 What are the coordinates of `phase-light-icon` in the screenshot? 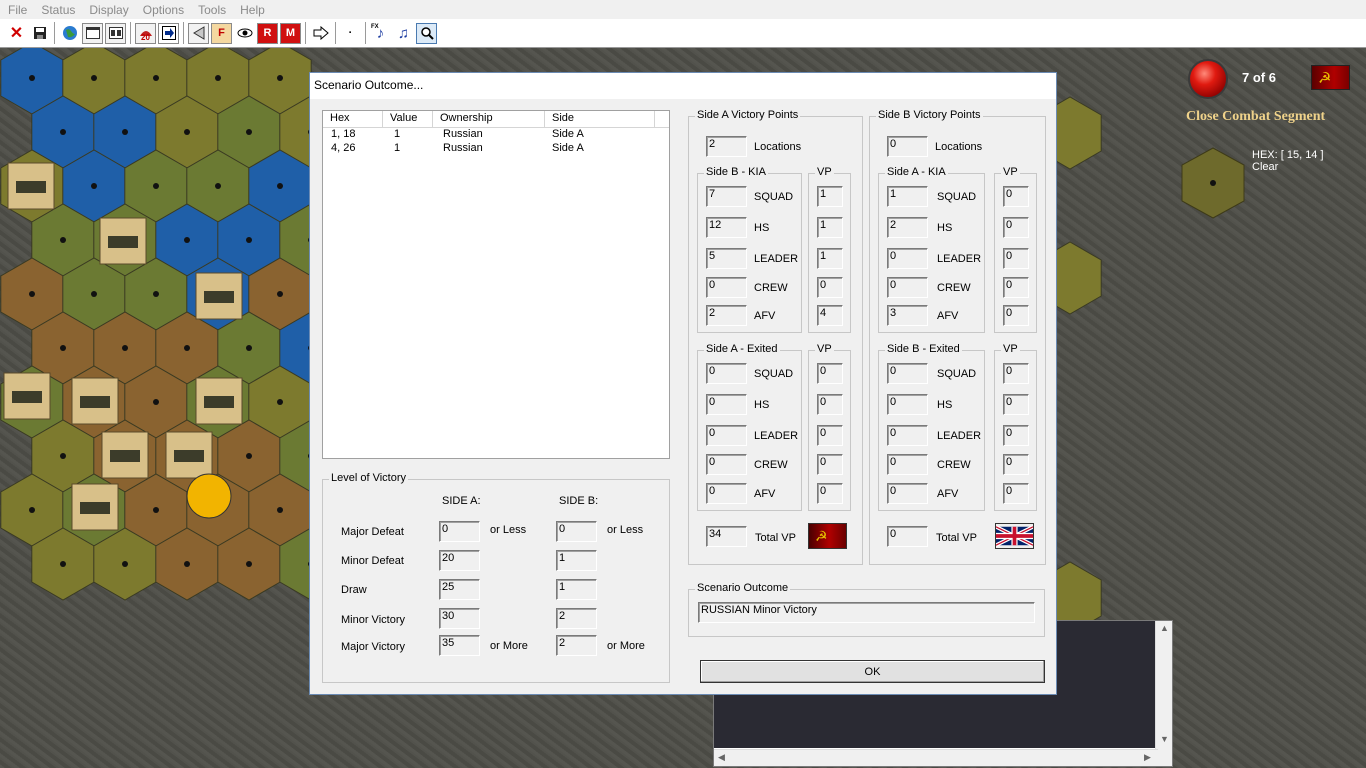 It's located at (1208, 79).